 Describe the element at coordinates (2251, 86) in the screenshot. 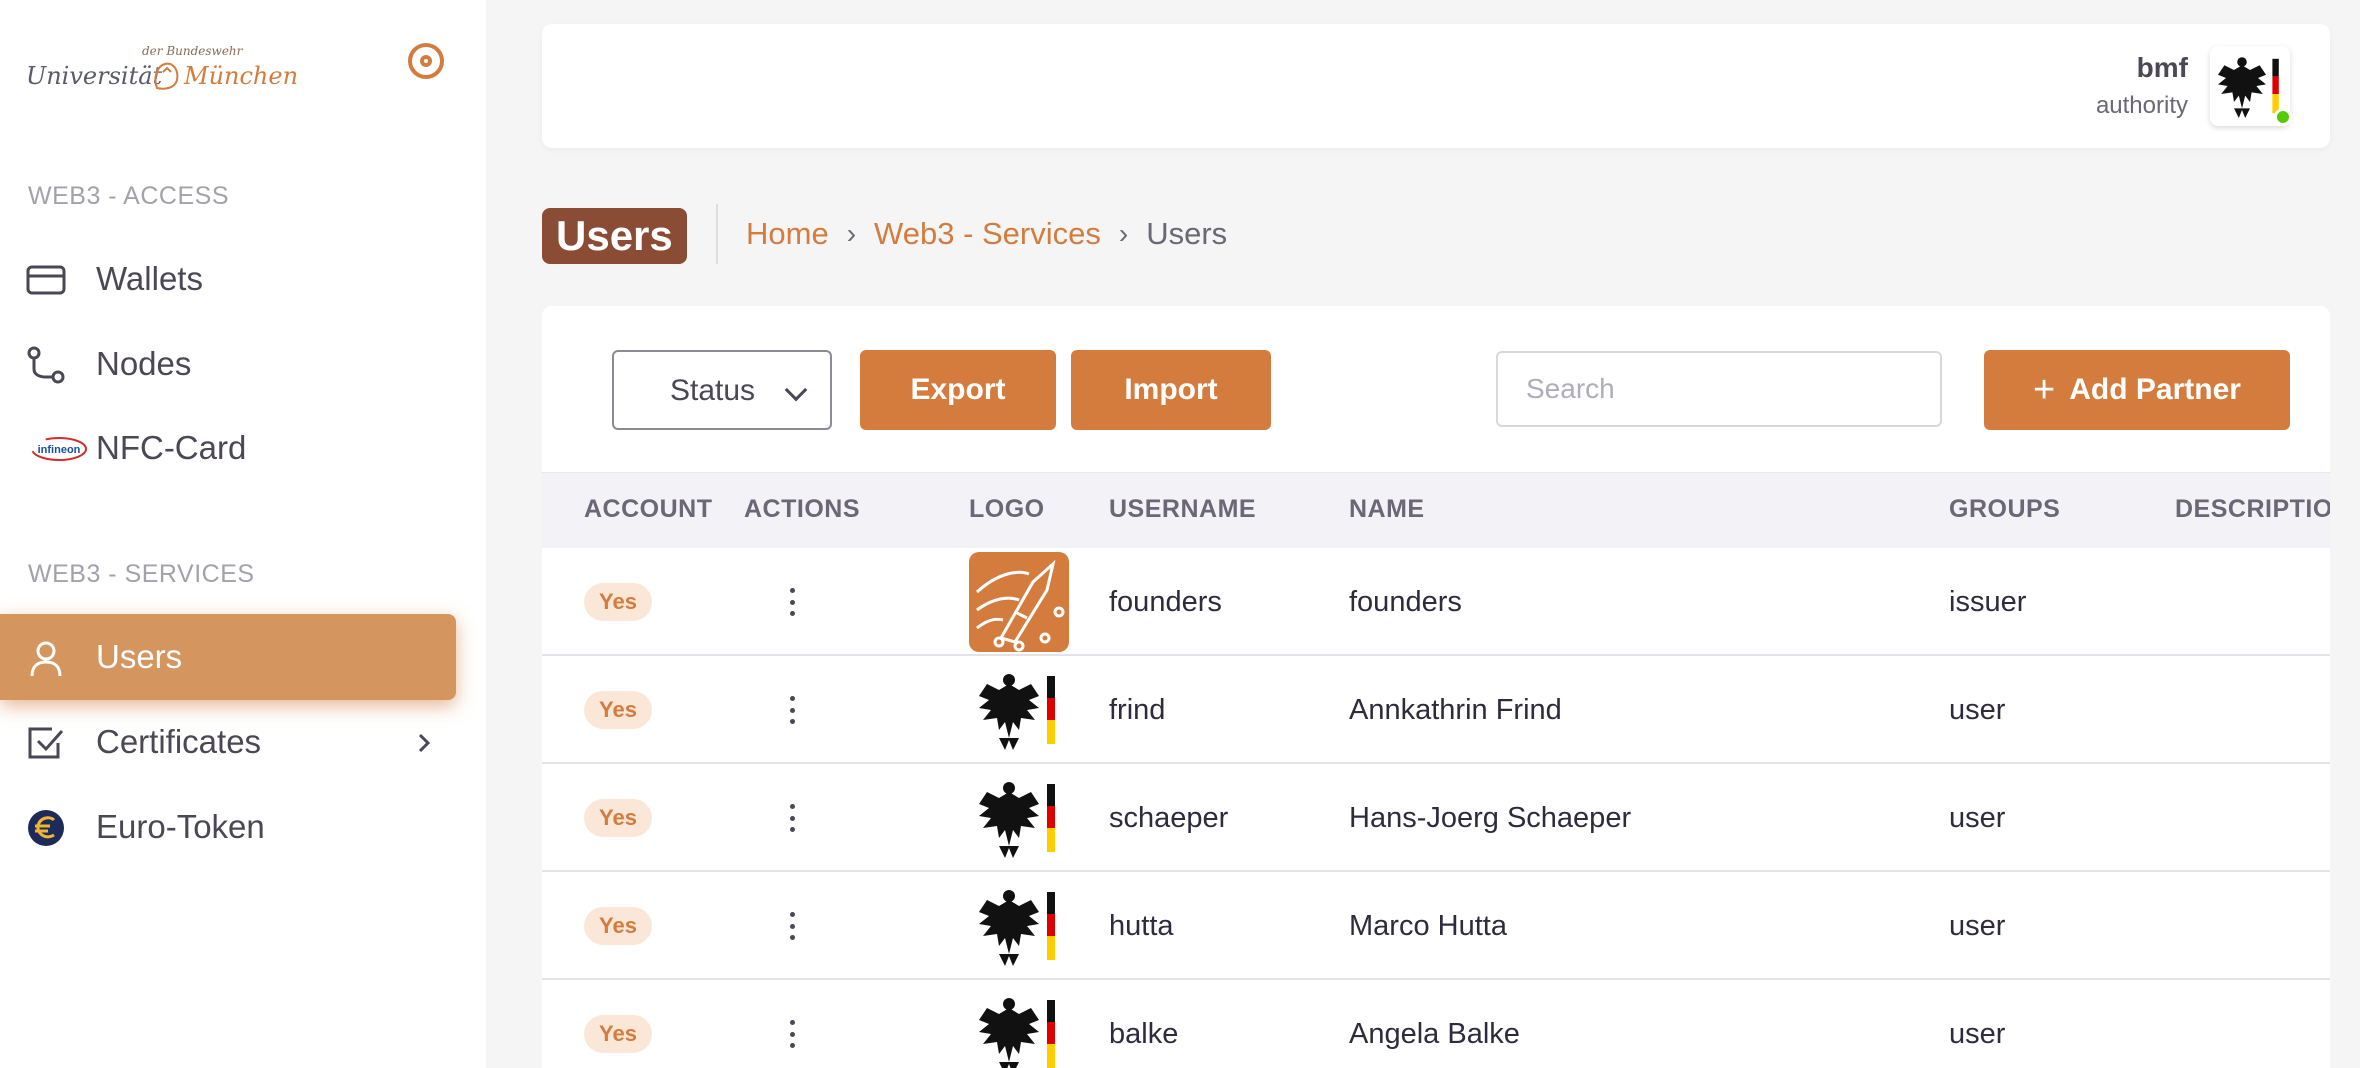

I see `avatar` at that location.